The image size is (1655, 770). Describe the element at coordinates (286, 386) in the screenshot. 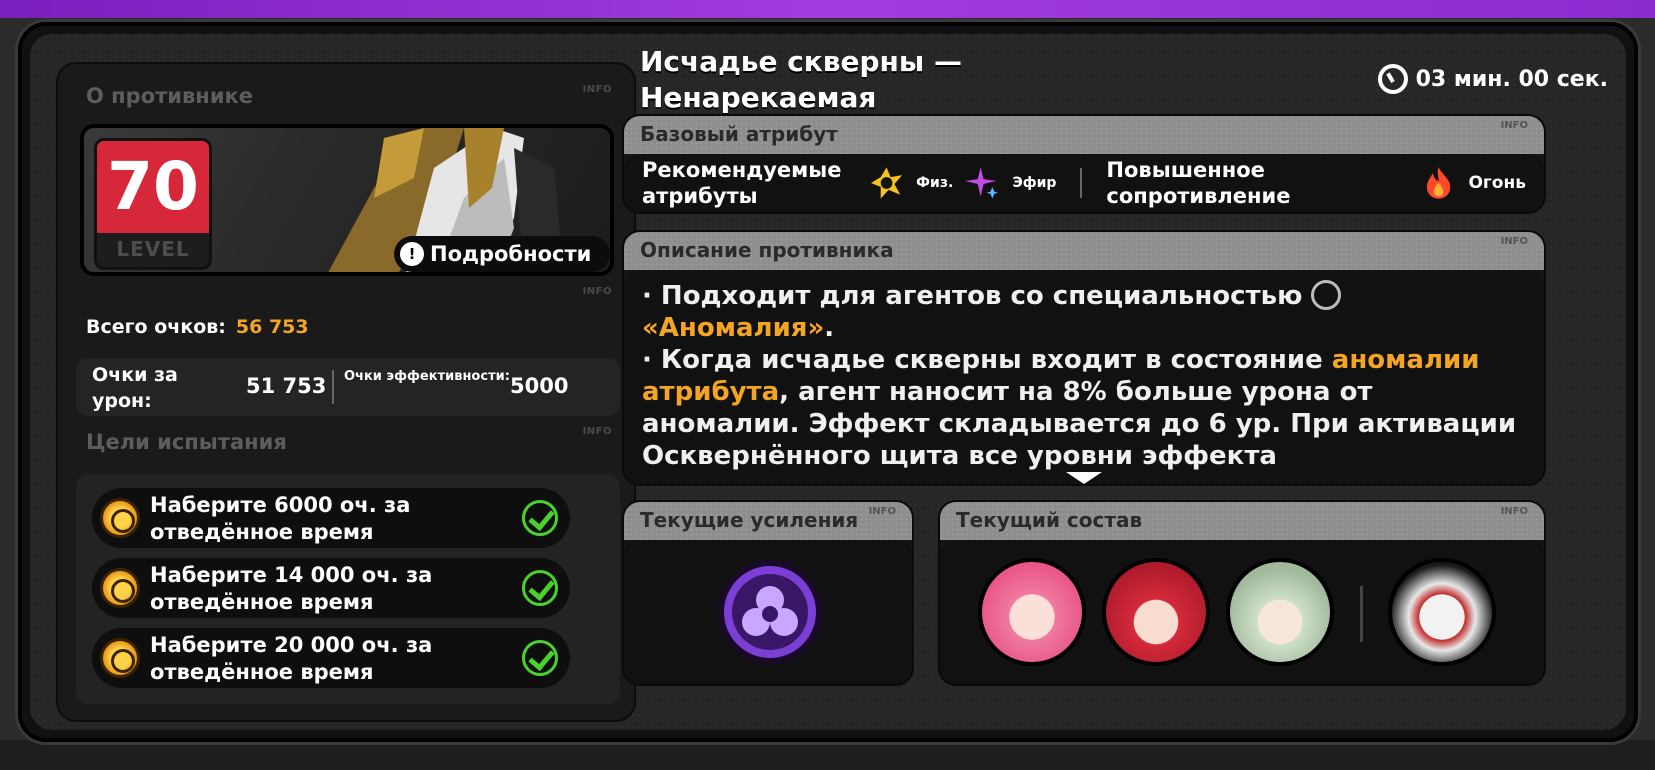

I see `damage-score-value: 51 753` at that location.